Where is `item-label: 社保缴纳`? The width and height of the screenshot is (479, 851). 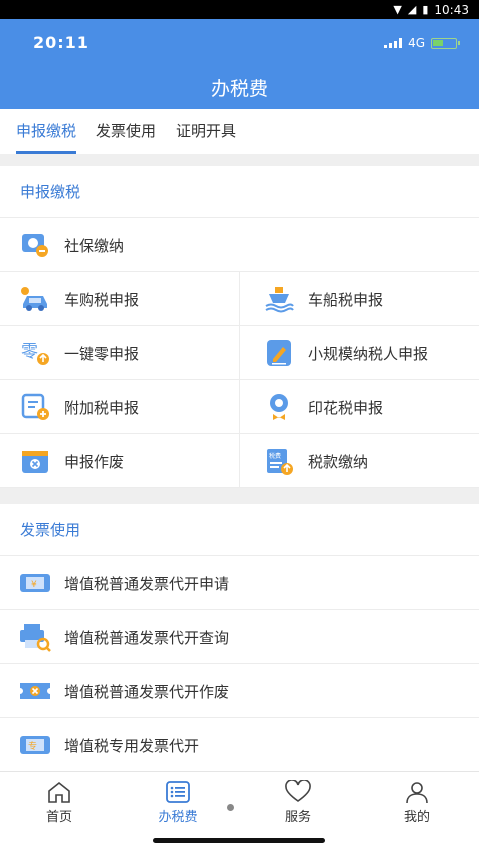
item-label: 社保缴纳 is located at coordinates (94, 245).